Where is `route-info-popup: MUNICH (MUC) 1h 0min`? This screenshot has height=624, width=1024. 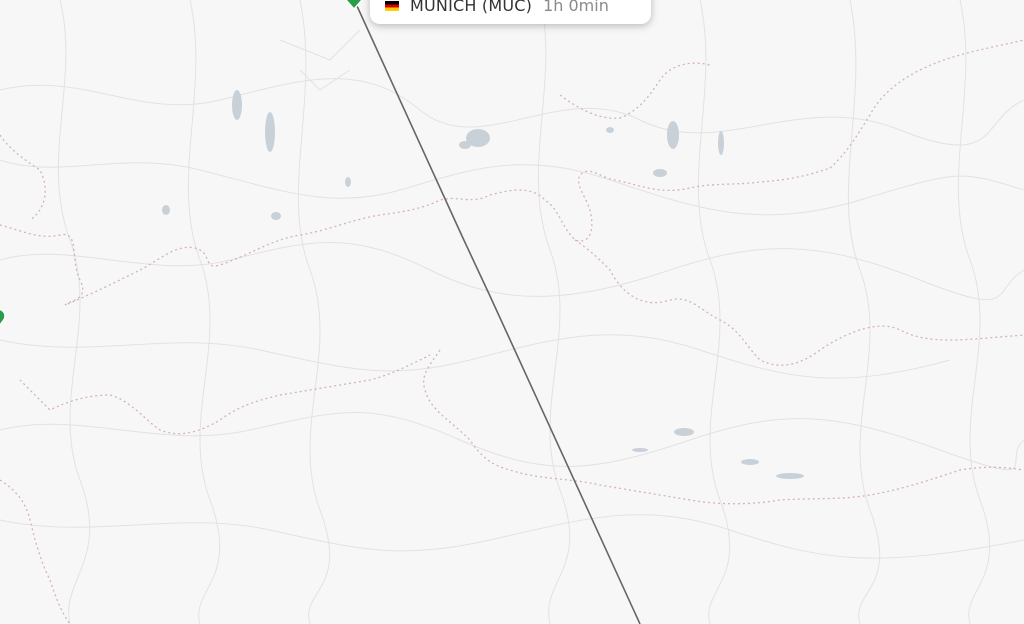
route-info-popup: MUNICH (MUC) 1h 0min is located at coordinates (510, 12).